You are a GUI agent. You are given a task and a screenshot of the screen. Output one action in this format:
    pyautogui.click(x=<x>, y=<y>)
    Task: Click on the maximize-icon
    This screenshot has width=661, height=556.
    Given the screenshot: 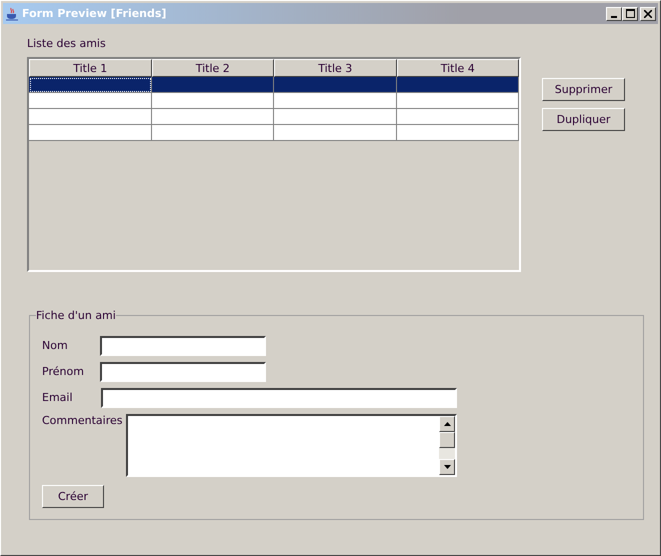 What is the action you would take?
    pyautogui.click(x=630, y=13)
    